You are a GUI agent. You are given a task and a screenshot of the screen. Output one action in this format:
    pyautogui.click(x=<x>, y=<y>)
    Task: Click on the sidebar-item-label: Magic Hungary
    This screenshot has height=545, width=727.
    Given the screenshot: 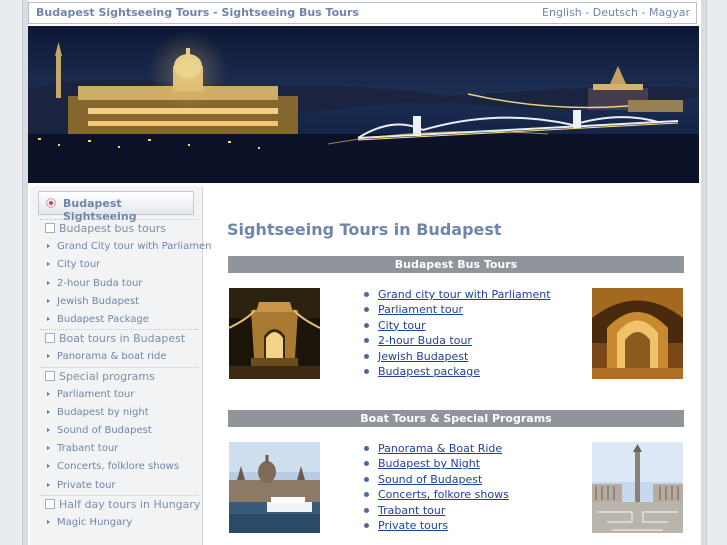 What is the action you would take?
    pyautogui.click(x=94, y=522)
    